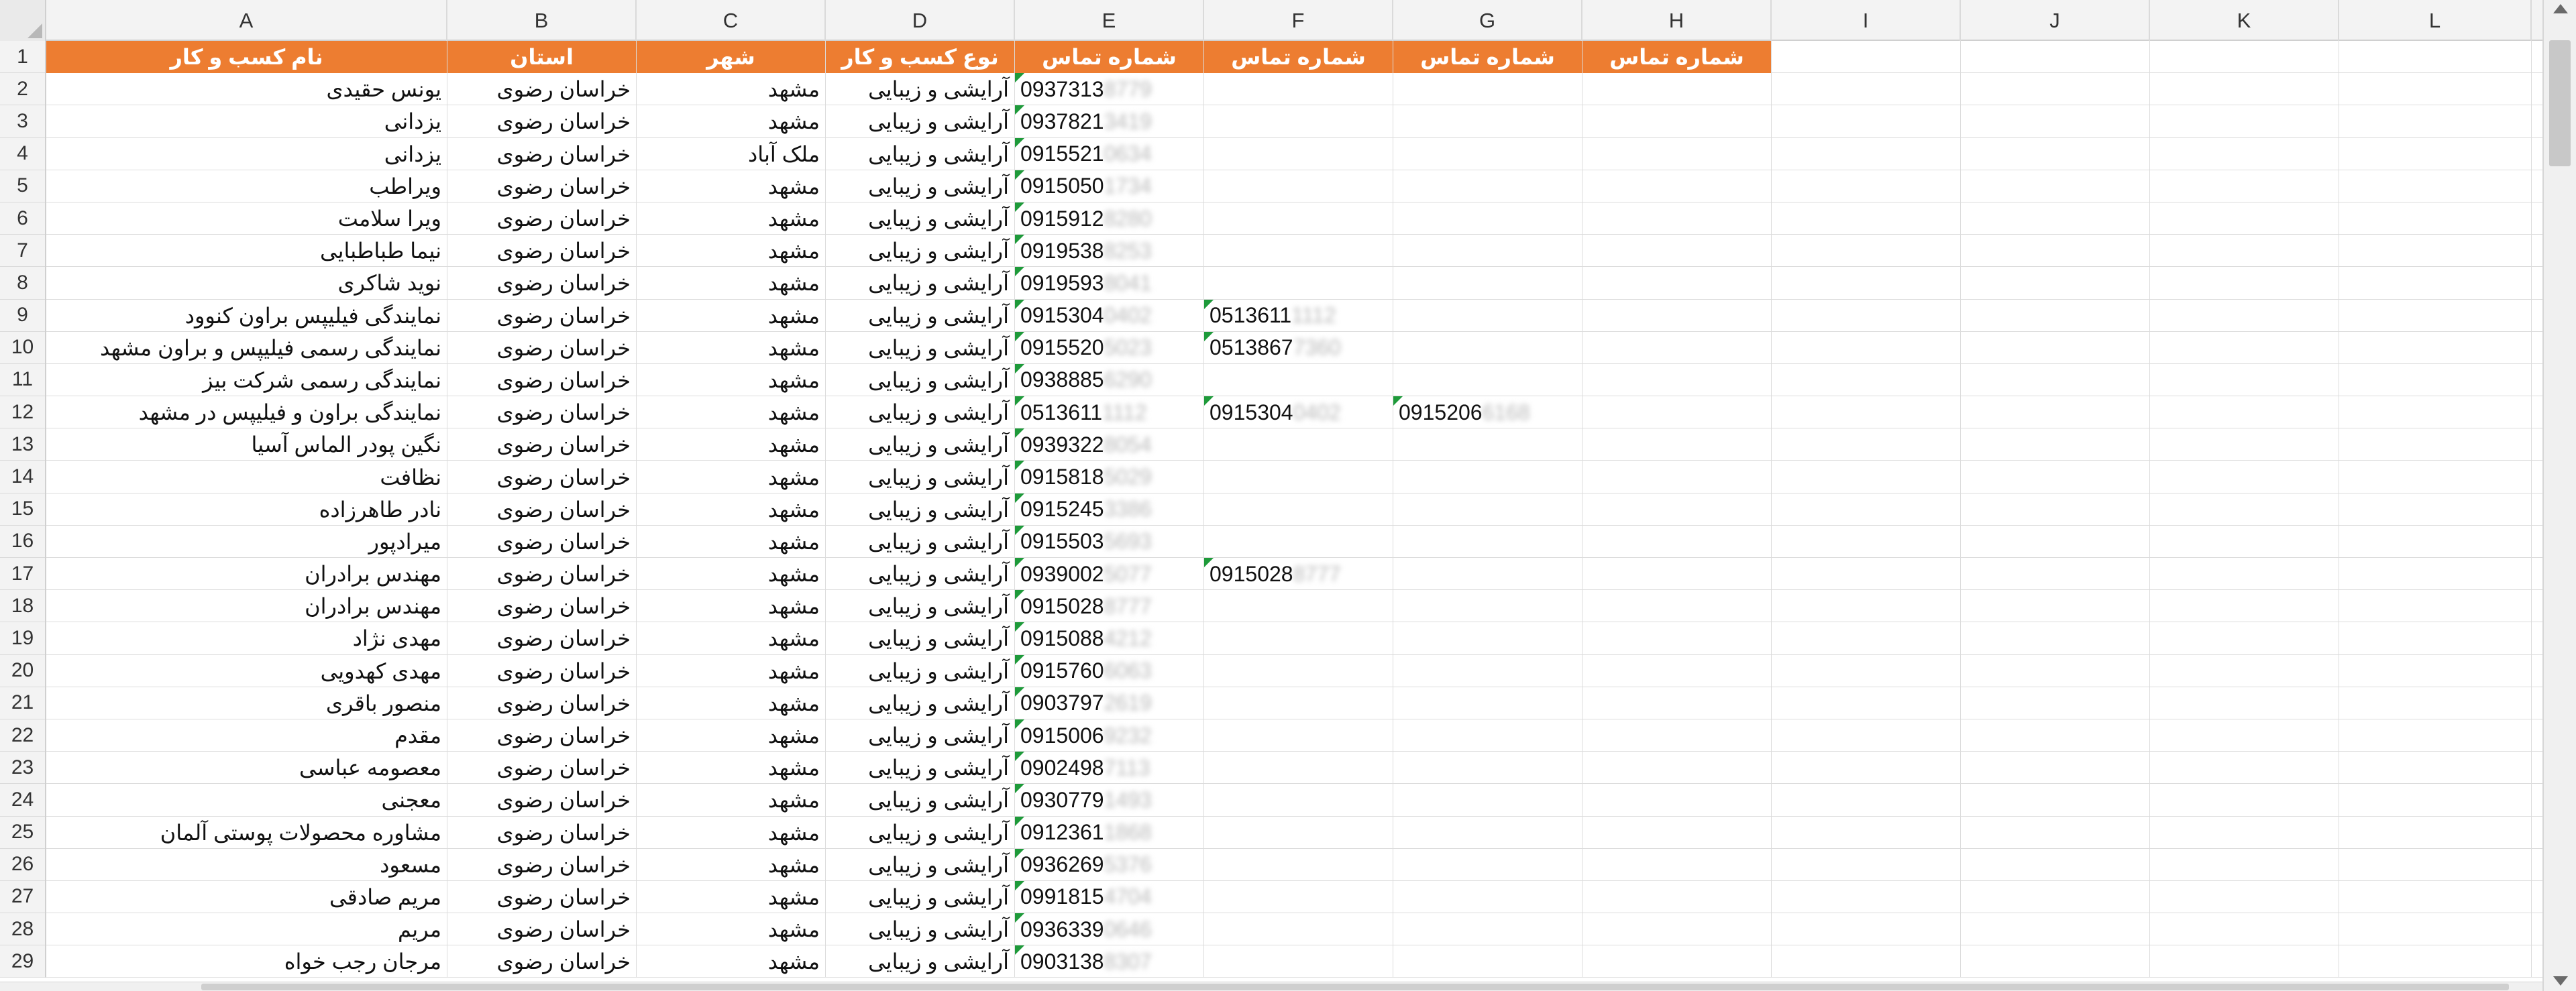 This screenshot has height=991, width=2576. What do you see at coordinates (1677, 57) in the screenshot?
I see `header-cell-phone-4: شماره تماس` at bounding box center [1677, 57].